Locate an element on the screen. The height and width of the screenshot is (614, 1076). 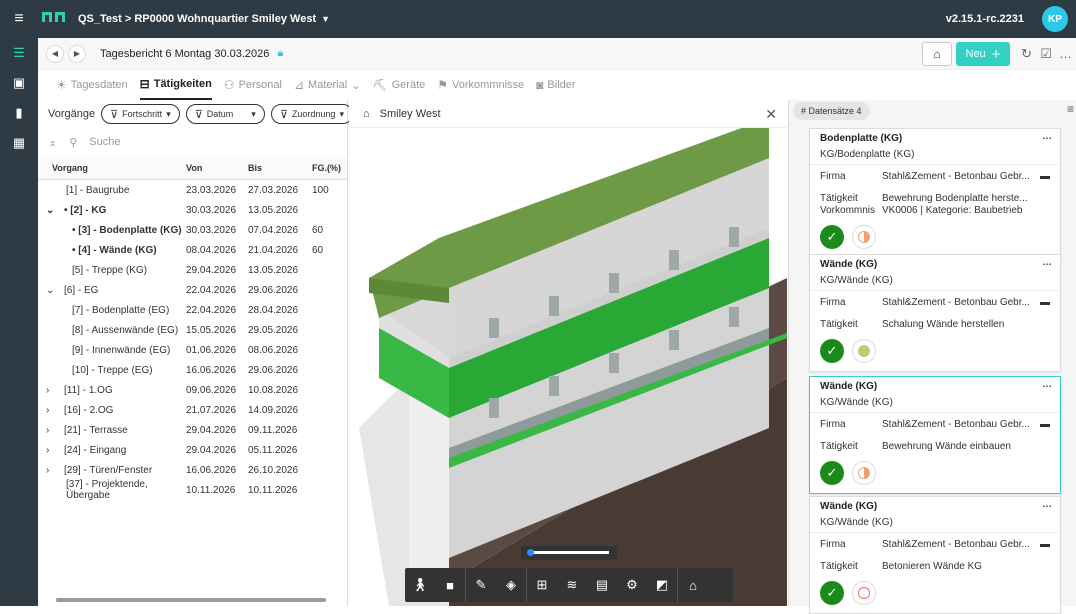
previous-button: ◀ is located at coordinates (55, 53).